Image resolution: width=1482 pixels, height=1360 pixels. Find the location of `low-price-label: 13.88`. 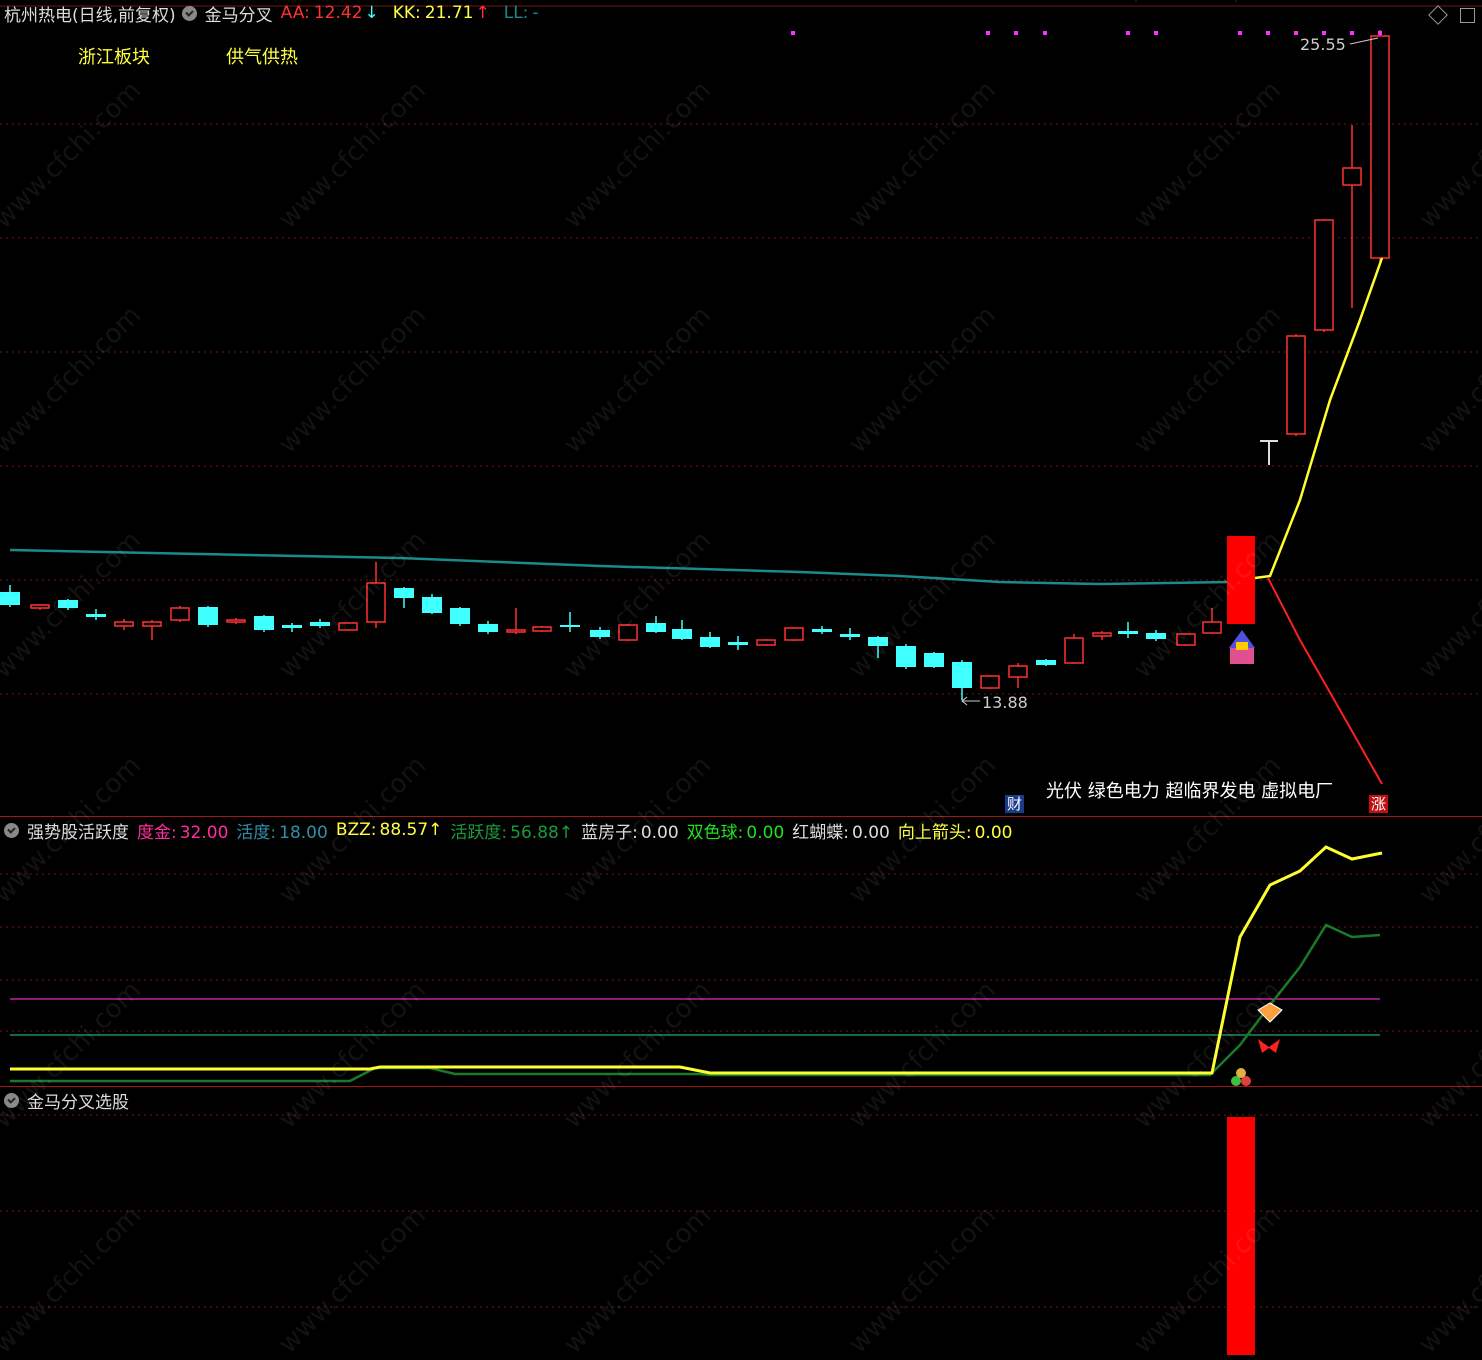

low-price-label: 13.88 is located at coordinates (1005, 702).